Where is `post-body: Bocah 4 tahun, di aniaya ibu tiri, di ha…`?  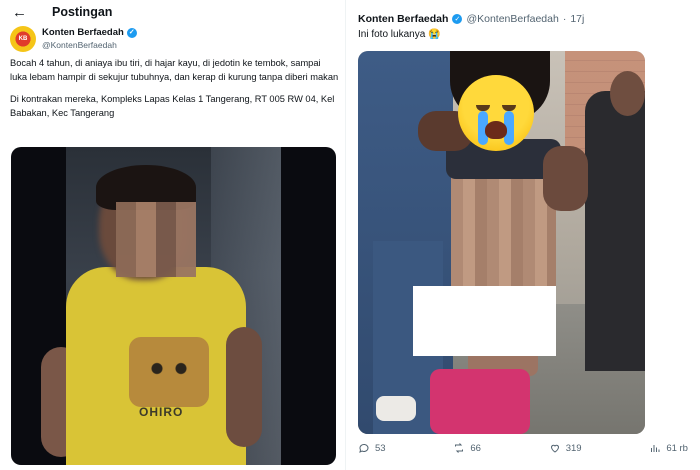 post-body: Bocah 4 tahun, di aniaya ibu tiri, di ha… is located at coordinates (175, 93).